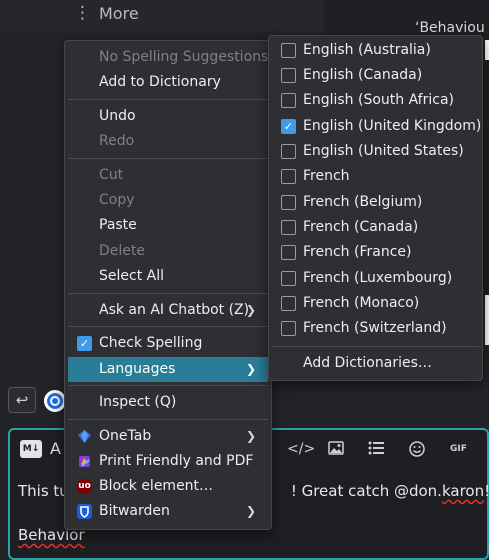 This screenshot has width=489, height=560. What do you see at coordinates (184, 57) in the screenshot?
I see `no-spelling-suggestions: No Spelling Suggestions` at bounding box center [184, 57].